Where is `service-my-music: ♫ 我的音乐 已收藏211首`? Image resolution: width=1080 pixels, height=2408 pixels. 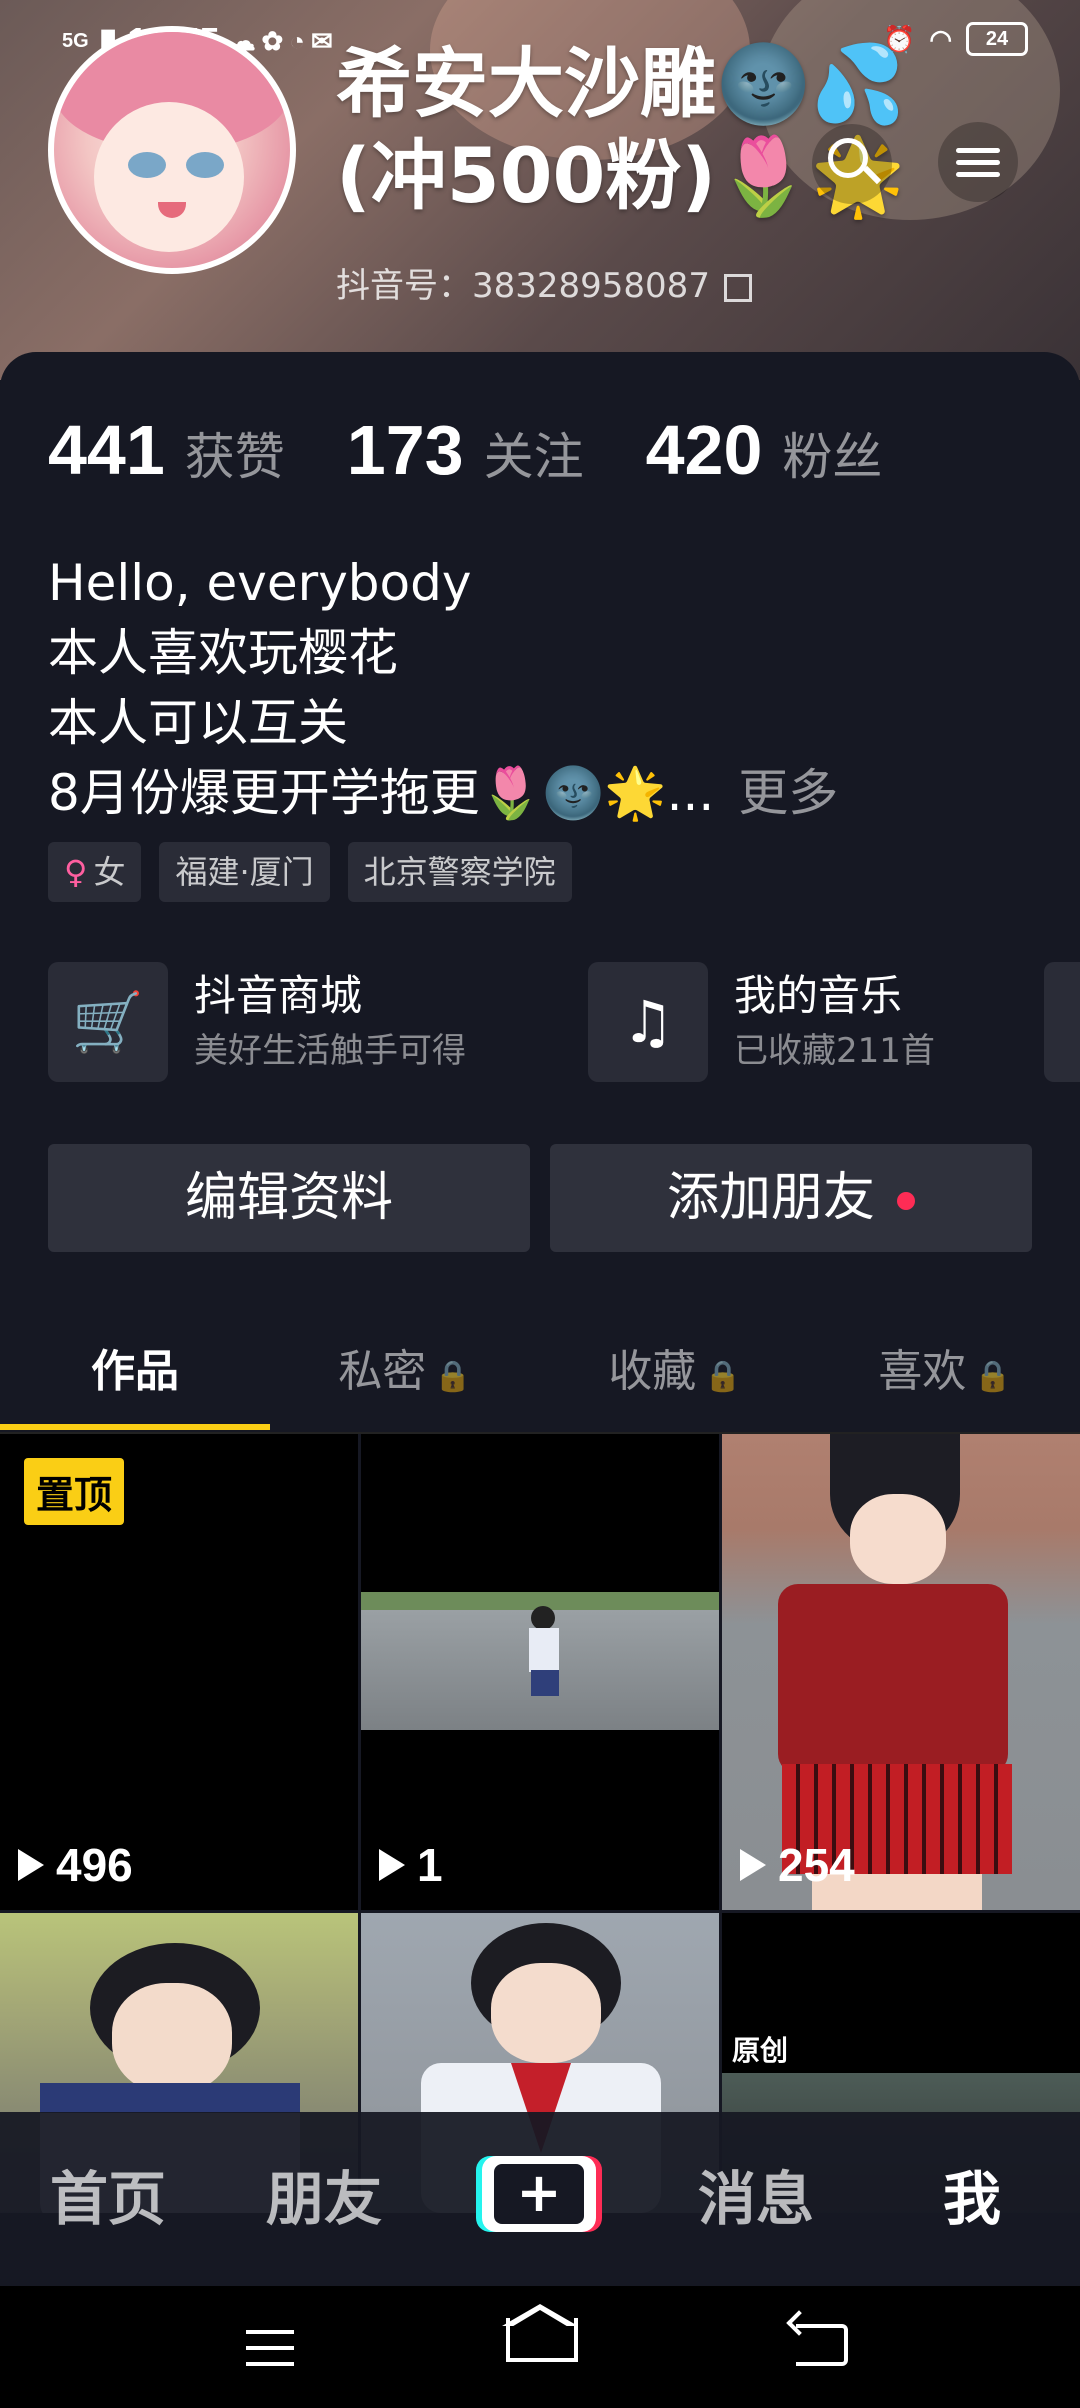
service-my-music: ♫ 我的音乐 已收藏211首 is located at coordinates (761, 1022).